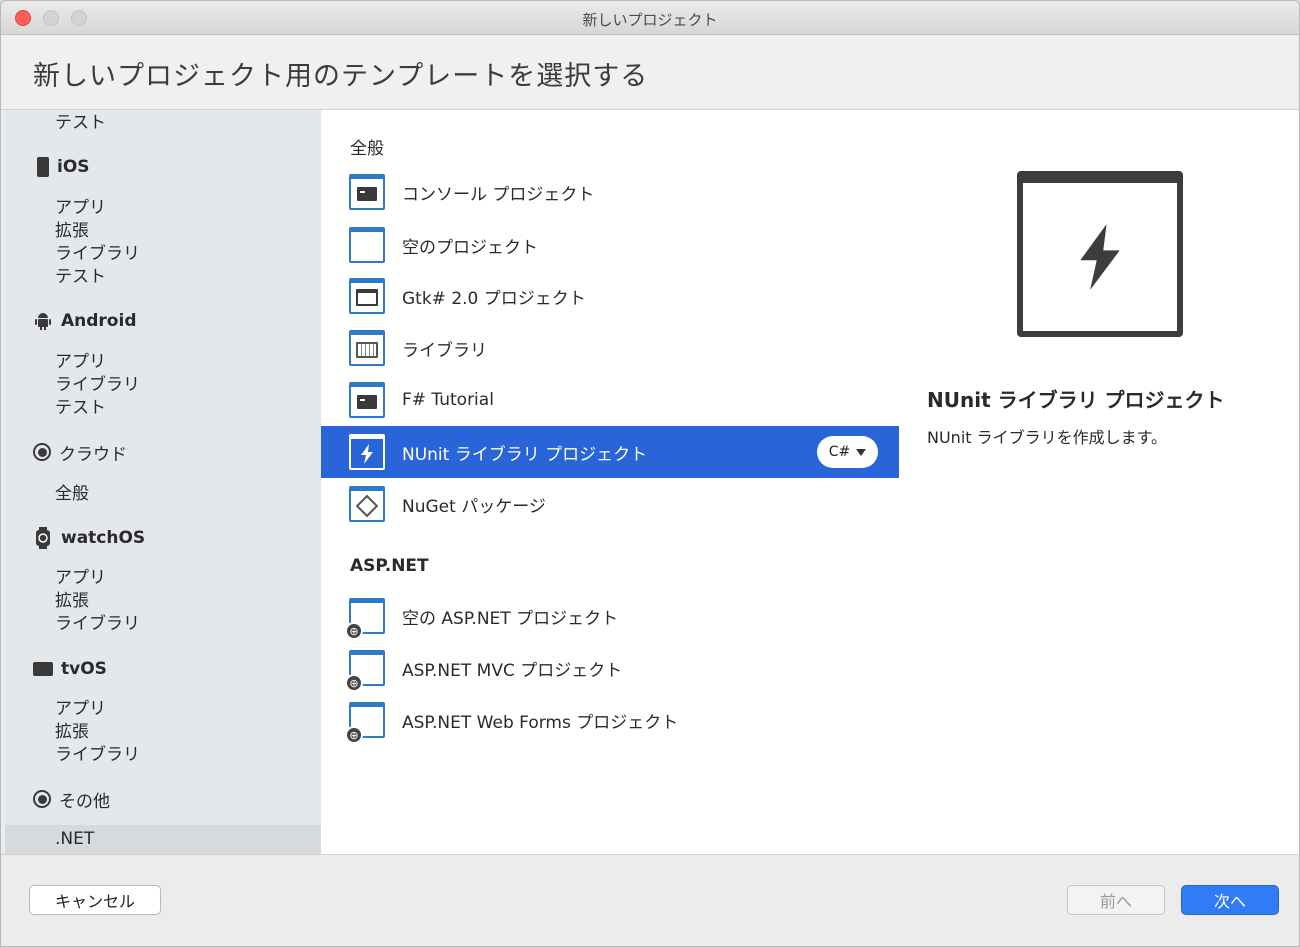 Image resolution: width=1300 pixels, height=947 pixels. Describe the element at coordinates (103, 538) in the screenshot. I see `sidebar-category-label: watchOS` at that location.